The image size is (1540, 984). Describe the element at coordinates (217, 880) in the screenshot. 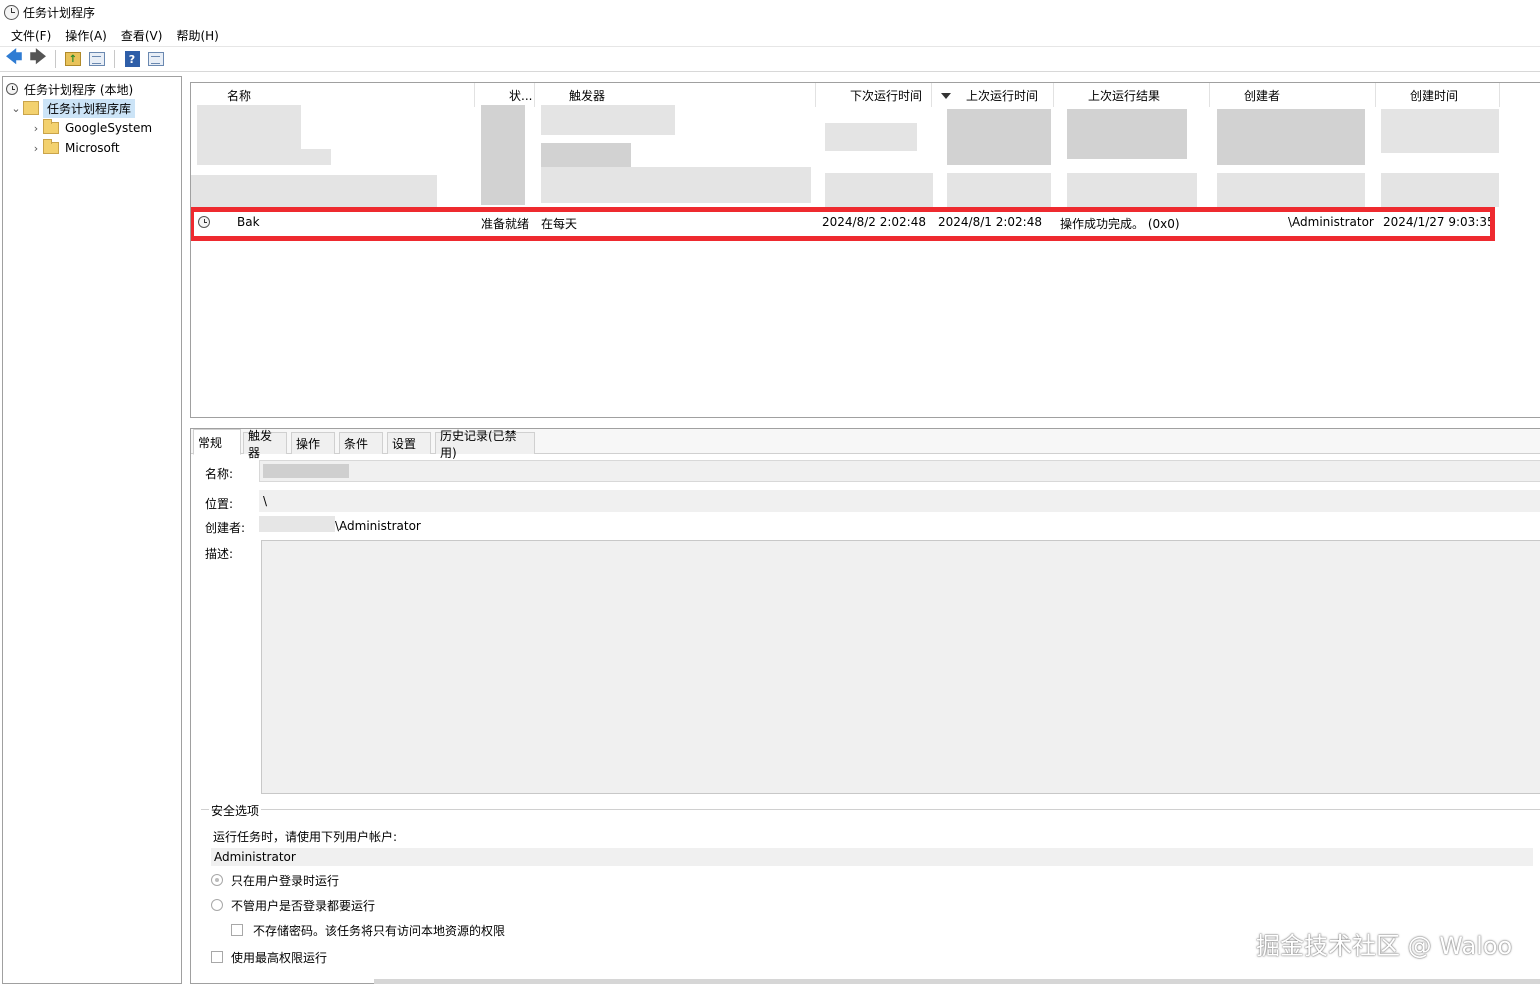

I see `radio-run-only-logged-on` at that location.